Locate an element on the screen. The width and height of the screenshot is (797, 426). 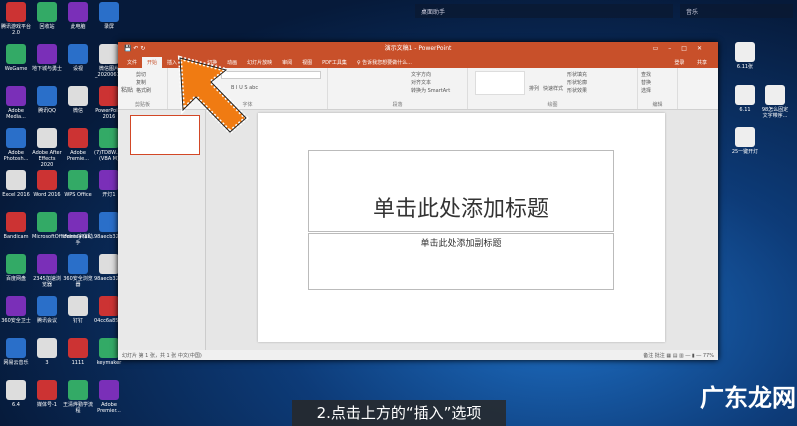
pointer-arrow is located at coordinates (213, 95).